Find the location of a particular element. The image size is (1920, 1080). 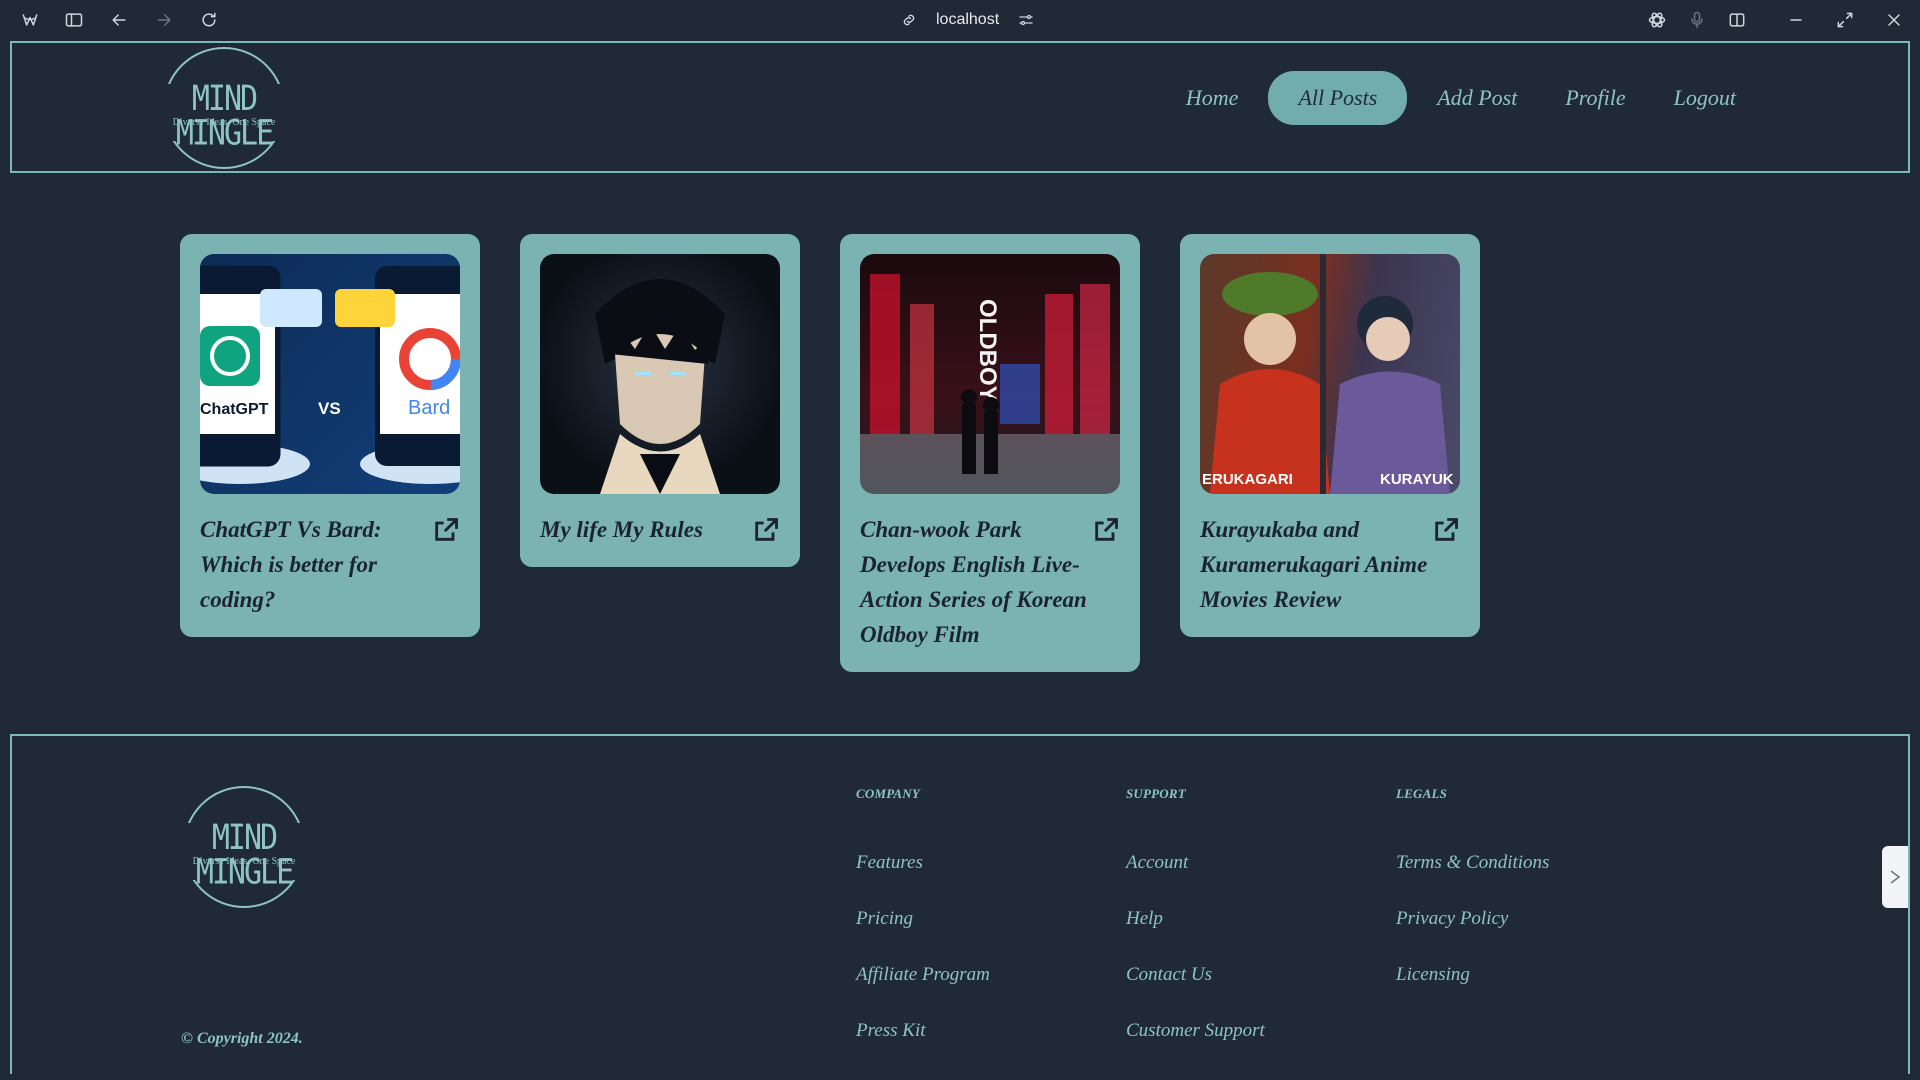

address-bar: localhost is located at coordinates (967, 20).